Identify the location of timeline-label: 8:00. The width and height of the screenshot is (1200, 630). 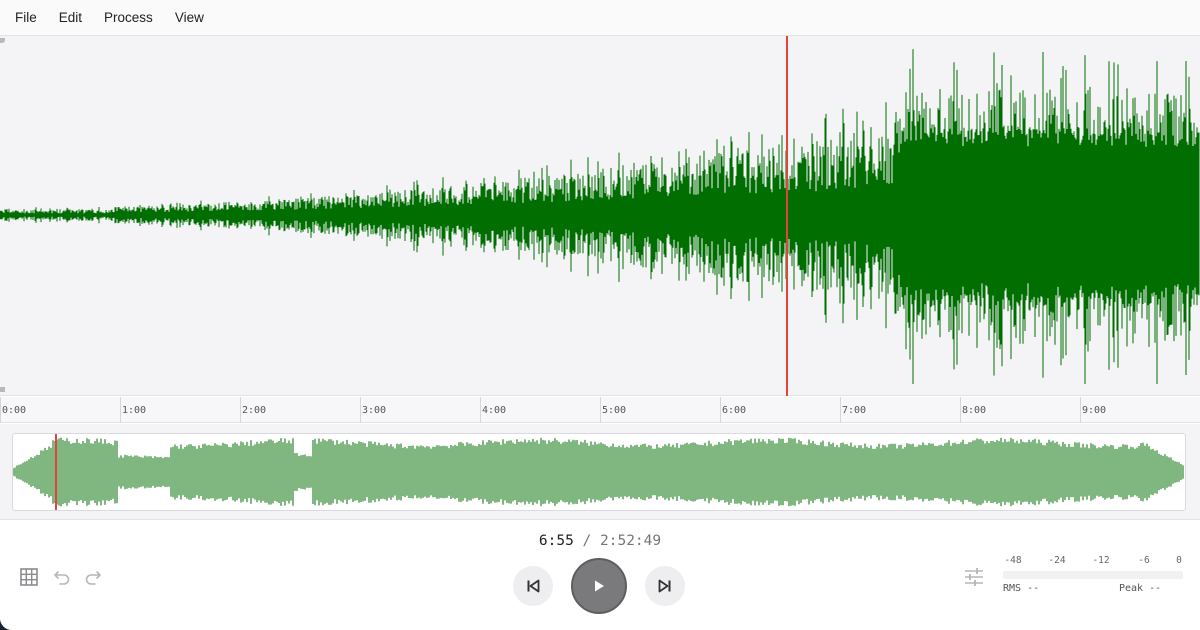
(974, 410).